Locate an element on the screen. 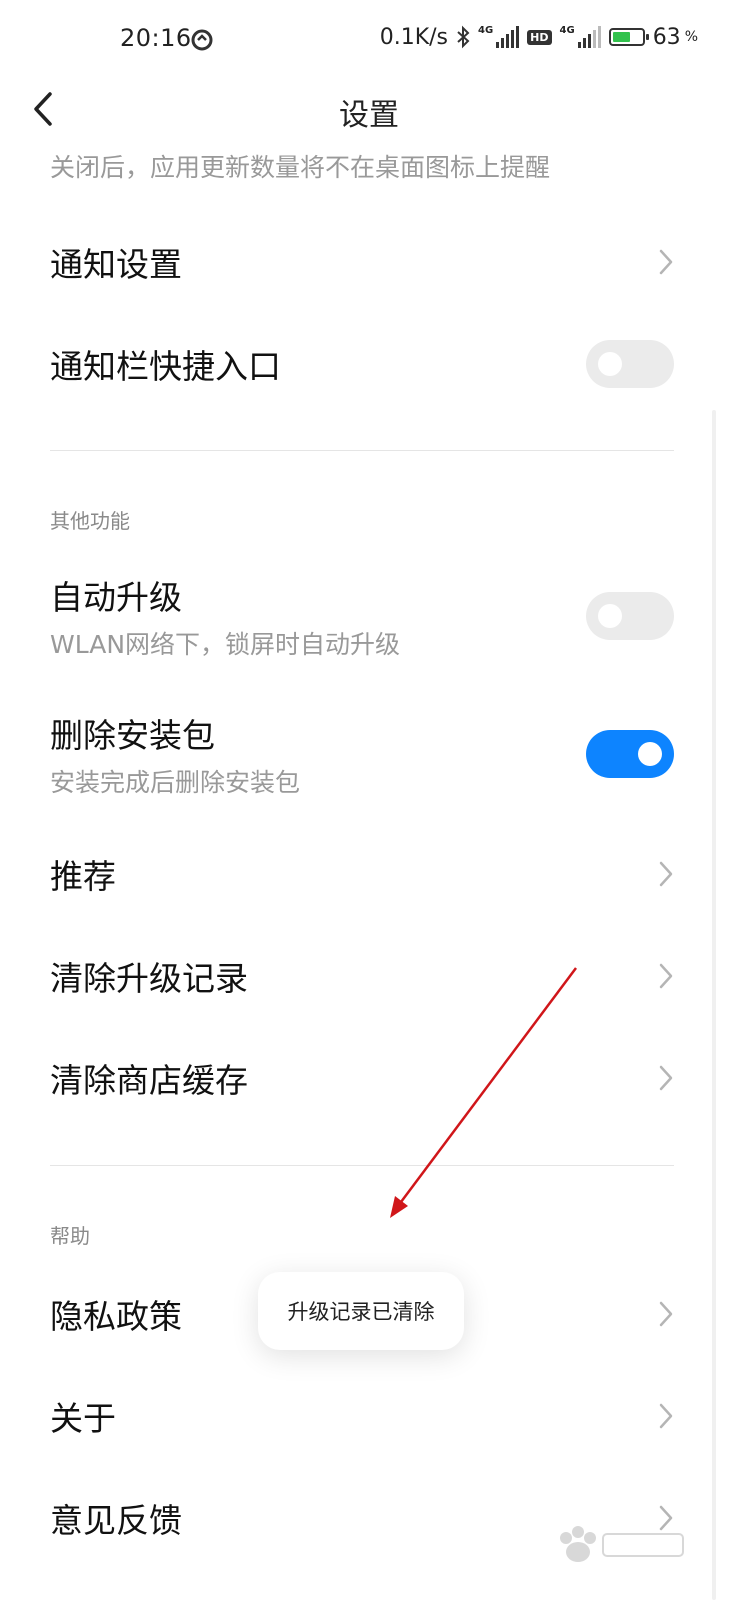 This screenshot has height=1600, width=738. delete-package-label: 删除安装包 is located at coordinates (132, 735).